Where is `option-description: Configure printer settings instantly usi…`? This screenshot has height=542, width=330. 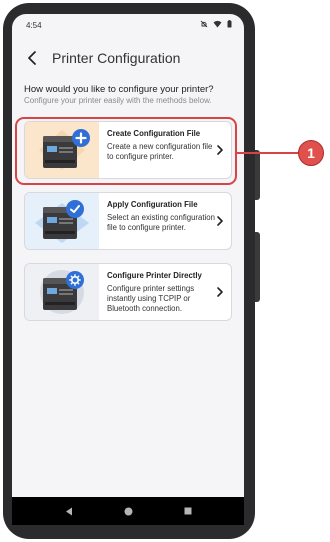
option-description: Configure printer settings instantly usi… is located at coordinates (151, 298).